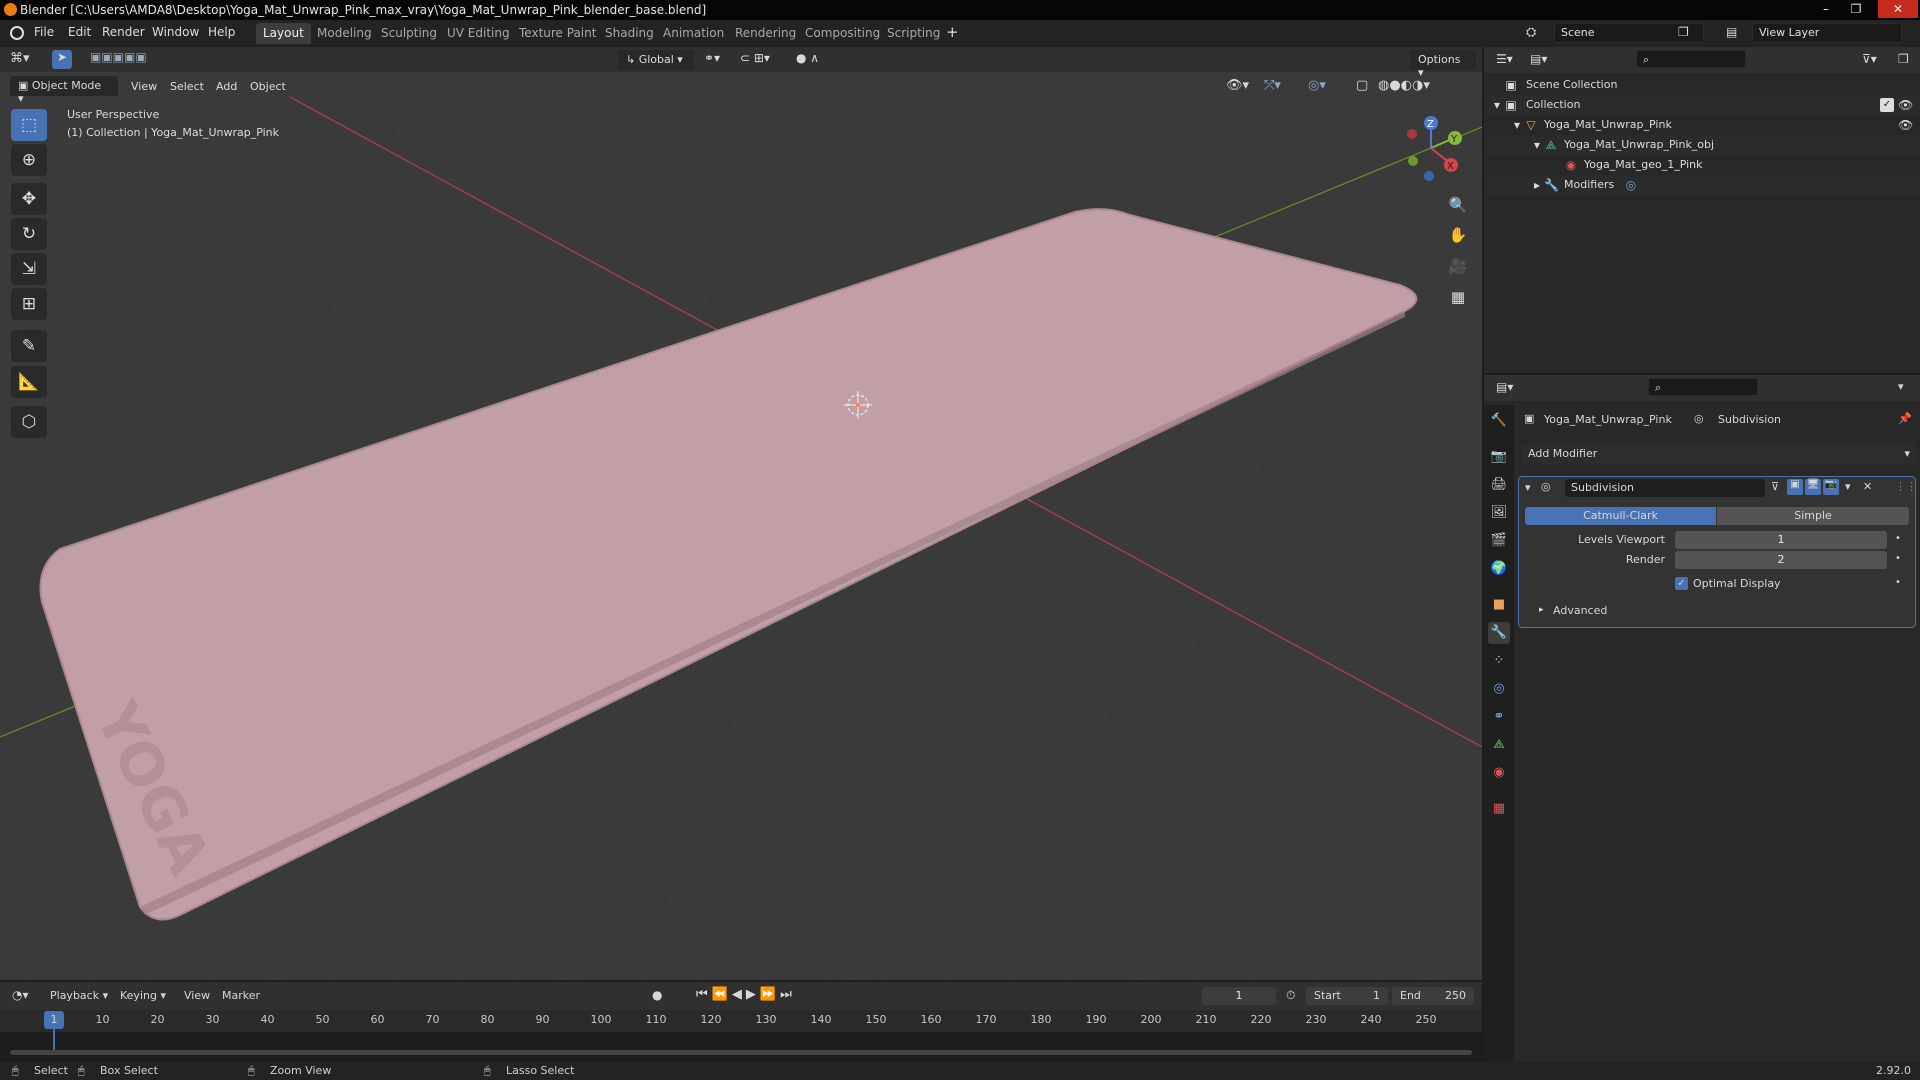 Image resolution: width=1920 pixels, height=1080 pixels. What do you see at coordinates (1827, 33) in the screenshot?
I see `view-layer-selector: View Layer` at bounding box center [1827, 33].